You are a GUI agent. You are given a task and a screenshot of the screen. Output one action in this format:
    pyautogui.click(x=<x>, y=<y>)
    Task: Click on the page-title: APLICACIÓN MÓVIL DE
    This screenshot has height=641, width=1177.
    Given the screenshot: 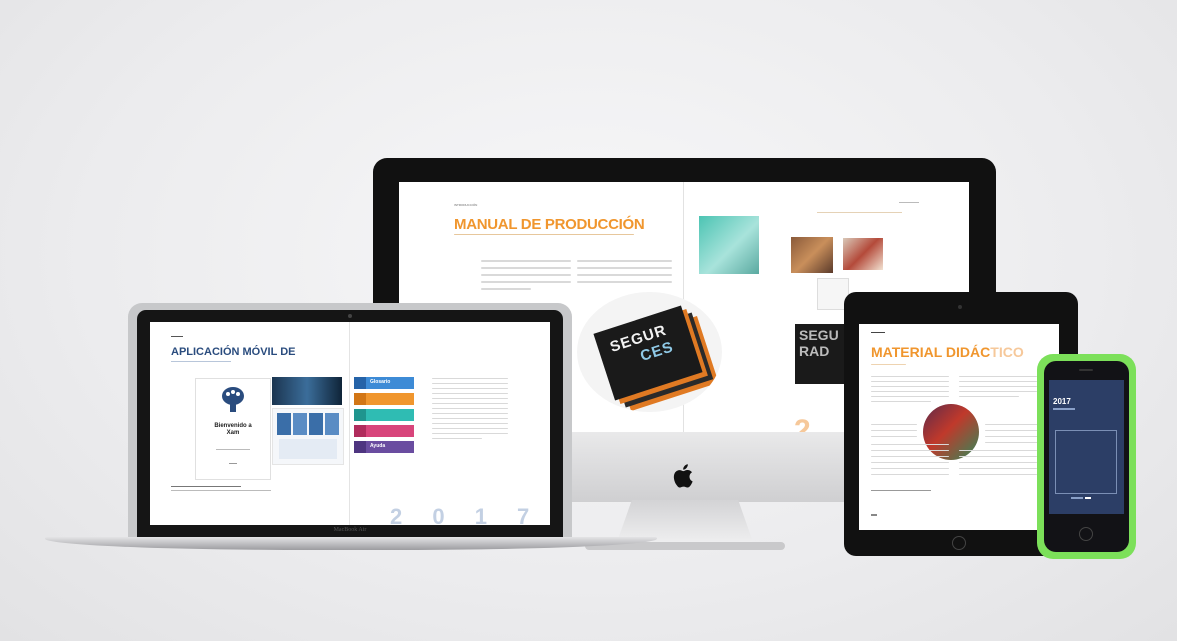 What is the action you would take?
    pyautogui.click(x=233, y=352)
    